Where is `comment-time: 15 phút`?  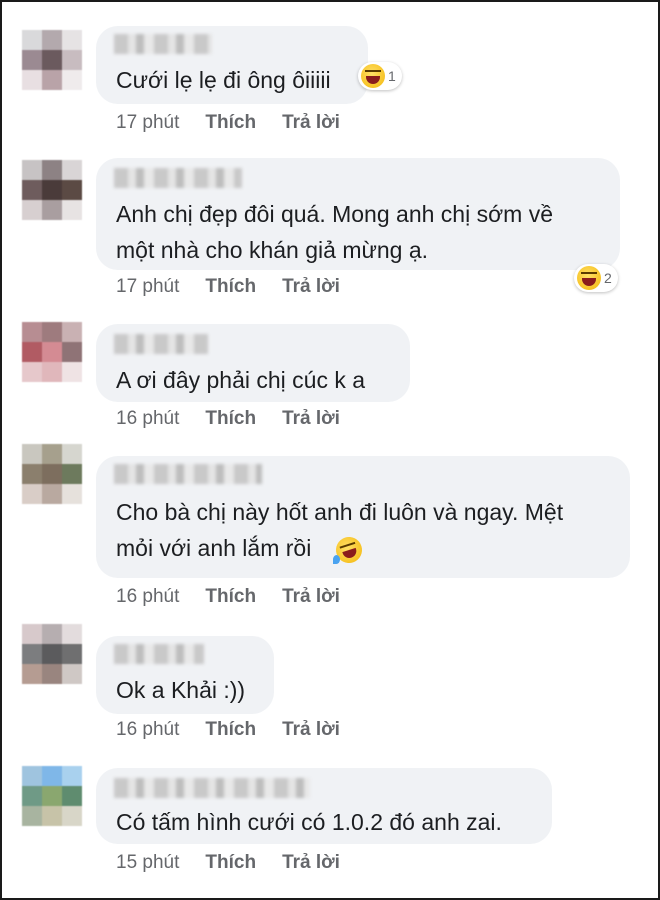
comment-time: 15 phút is located at coordinates (147, 863).